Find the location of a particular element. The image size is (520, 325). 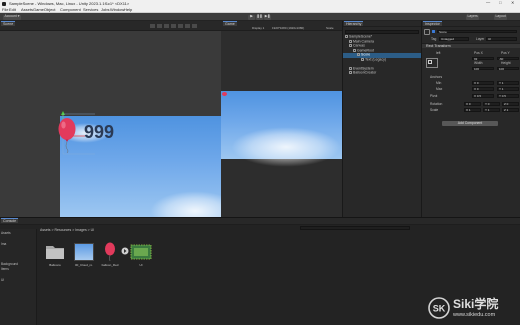

game-balloon-sprite is located at coordinates (224, 94).